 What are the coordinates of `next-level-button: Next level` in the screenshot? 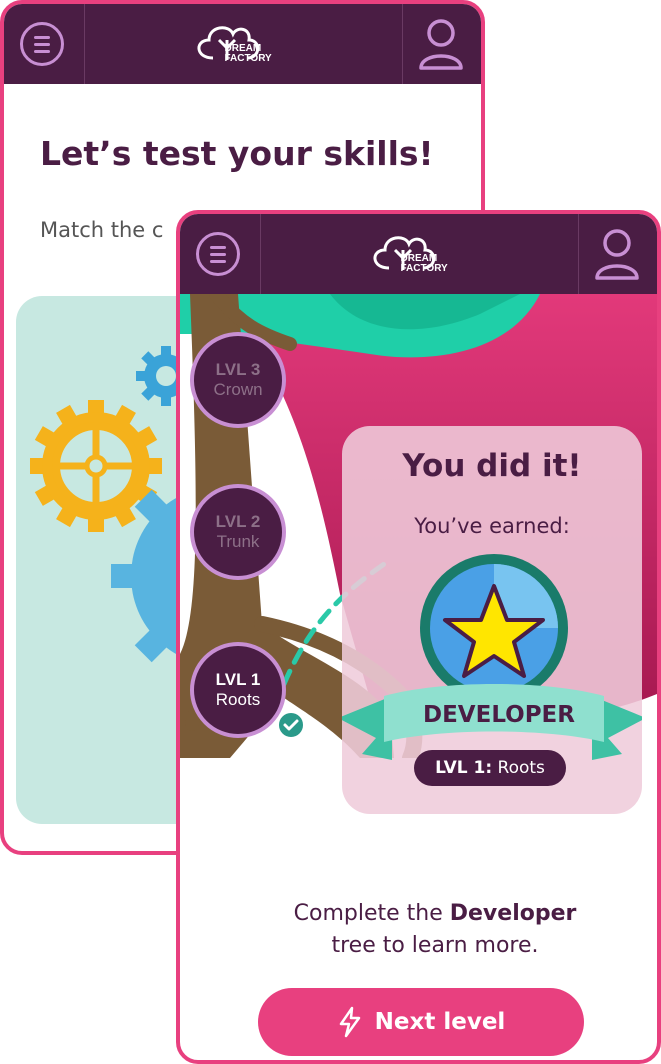 It's located at (421, 1022).